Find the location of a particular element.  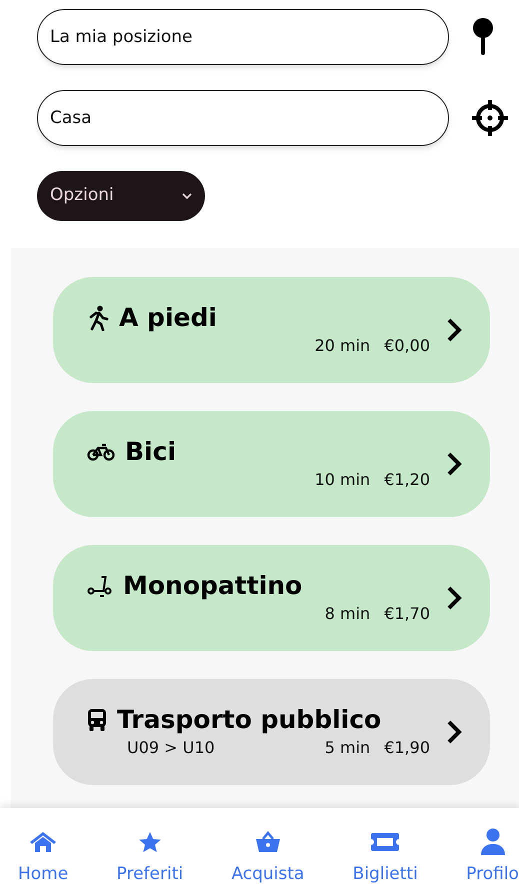

chevron-down-icon is located at coordinates (187, 196).